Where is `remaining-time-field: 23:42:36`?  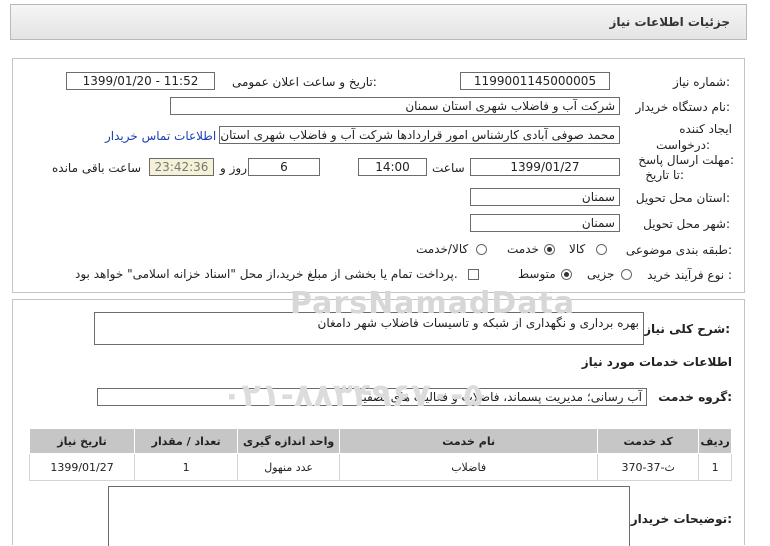
remaining-time-field: 23:42:36 is located at coordinates (181, 167).